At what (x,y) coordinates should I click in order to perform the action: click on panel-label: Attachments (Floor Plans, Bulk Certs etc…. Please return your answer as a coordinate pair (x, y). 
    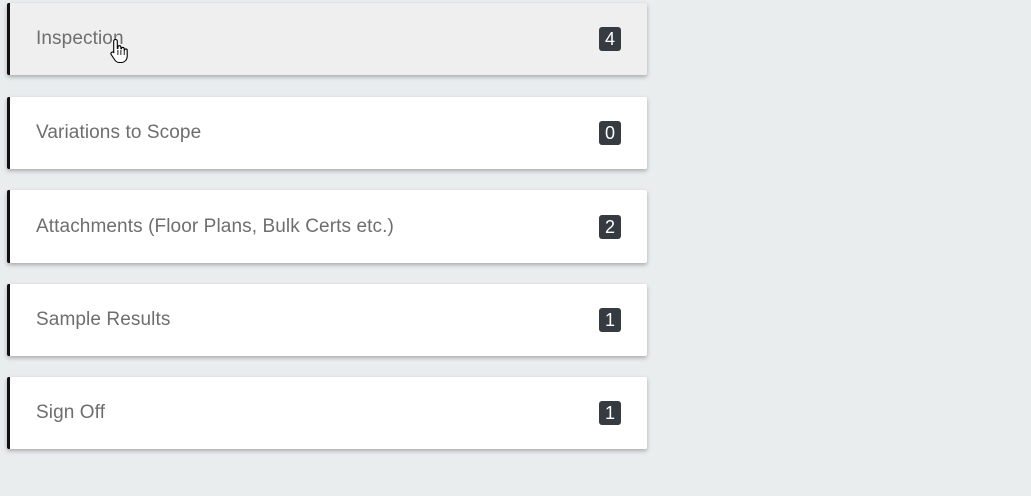
    Looking at the image, I should click on (215, 226).